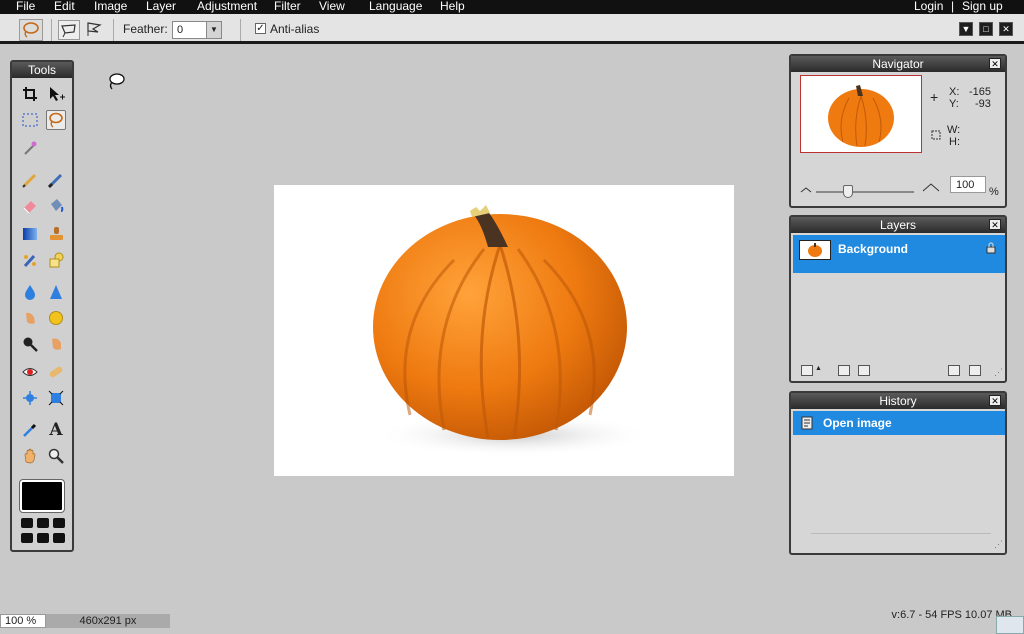  Describe the element at coordinates (56, 372) in the screenshot. I see `spot-heal-icon` at that location.